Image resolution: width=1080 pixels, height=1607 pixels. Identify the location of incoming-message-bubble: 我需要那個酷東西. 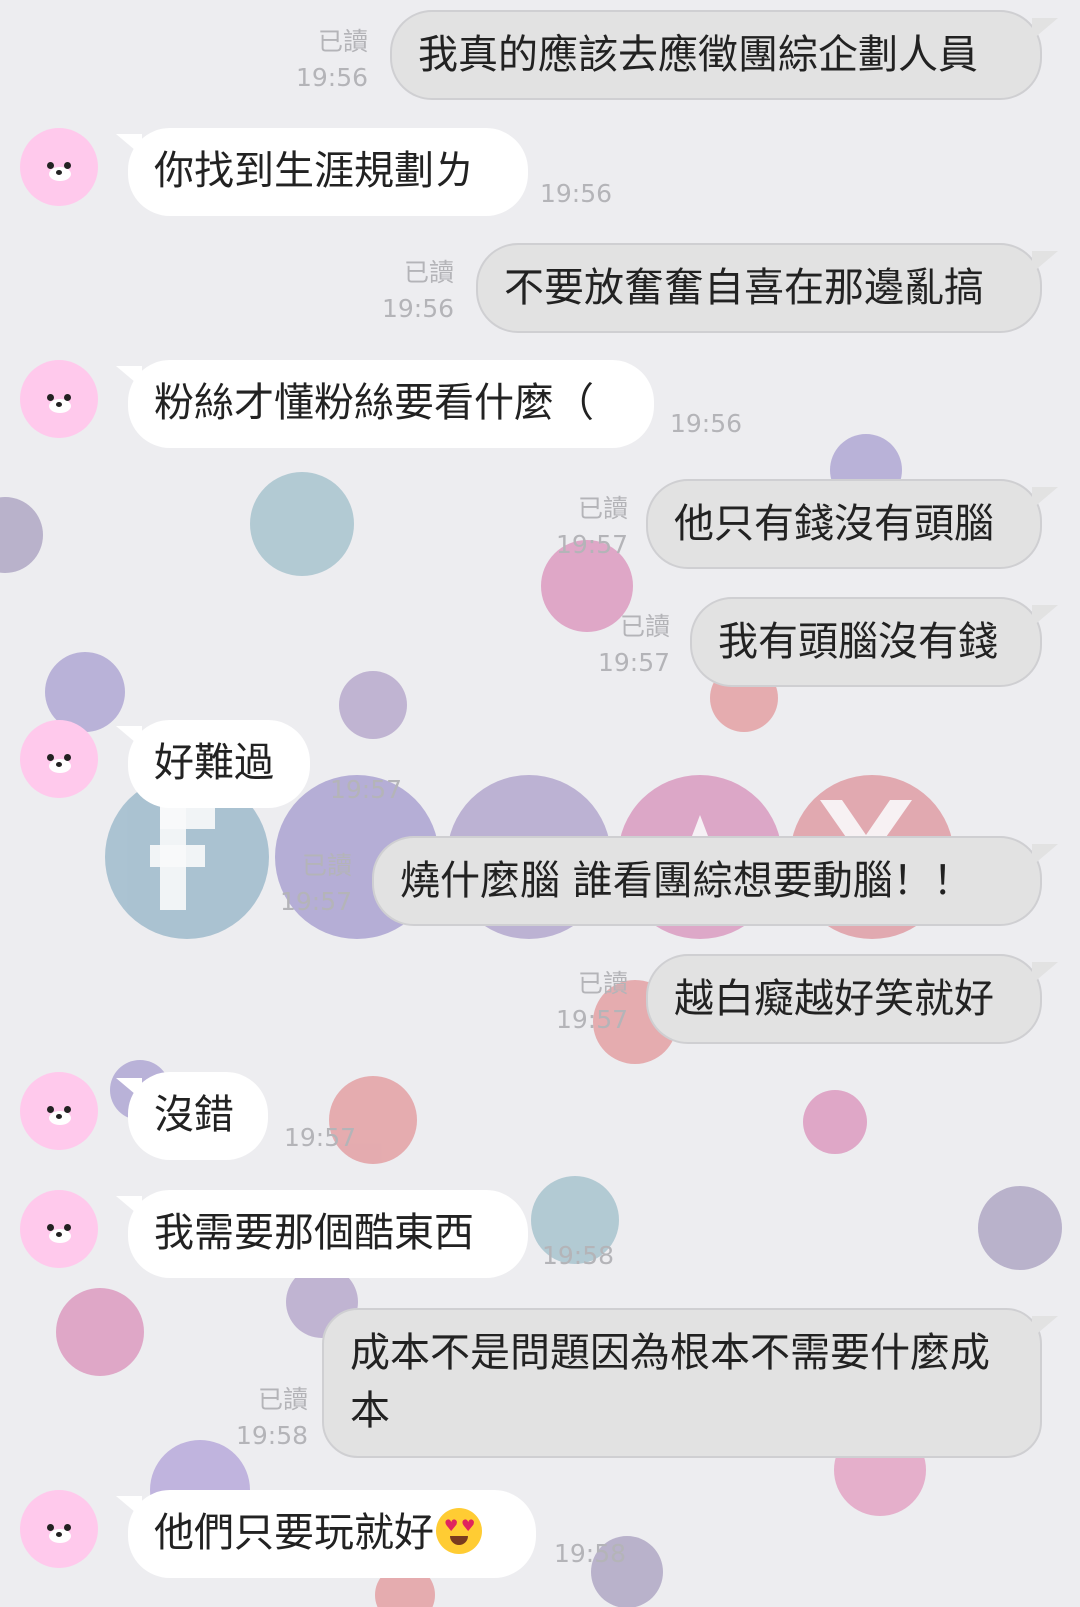
(328, 1234).